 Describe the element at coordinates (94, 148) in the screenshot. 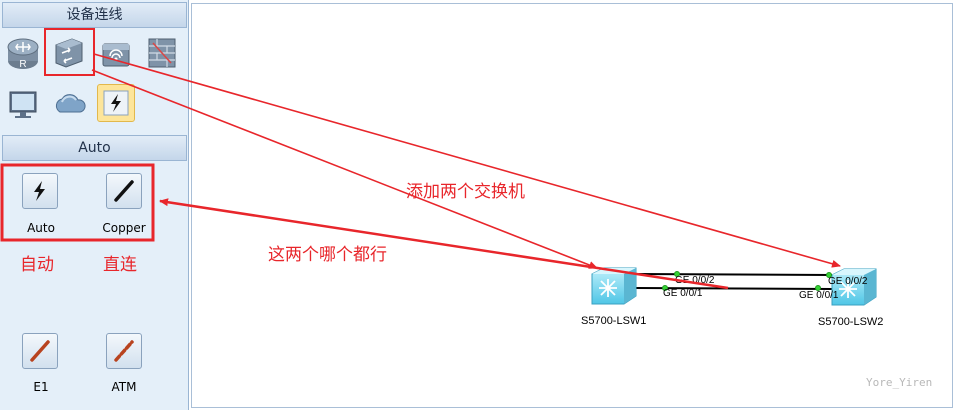

I see `cables-header: Auto` at that location.